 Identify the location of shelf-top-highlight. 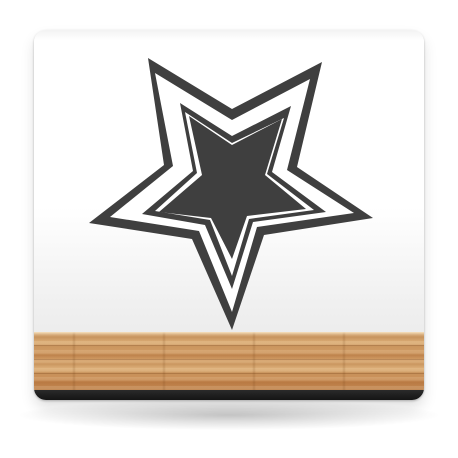
(229, 333).